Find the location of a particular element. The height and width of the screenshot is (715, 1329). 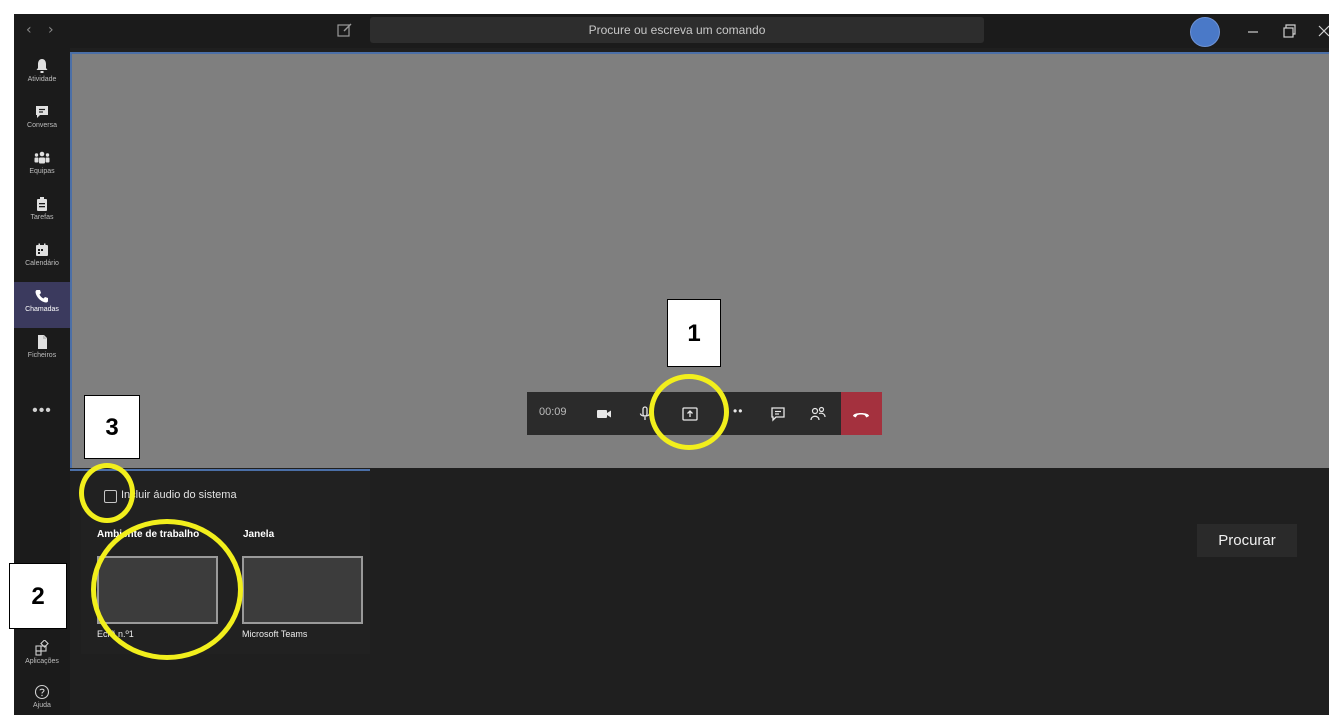

rail-item-help: Ajuda is located at coordinates (42, 696).